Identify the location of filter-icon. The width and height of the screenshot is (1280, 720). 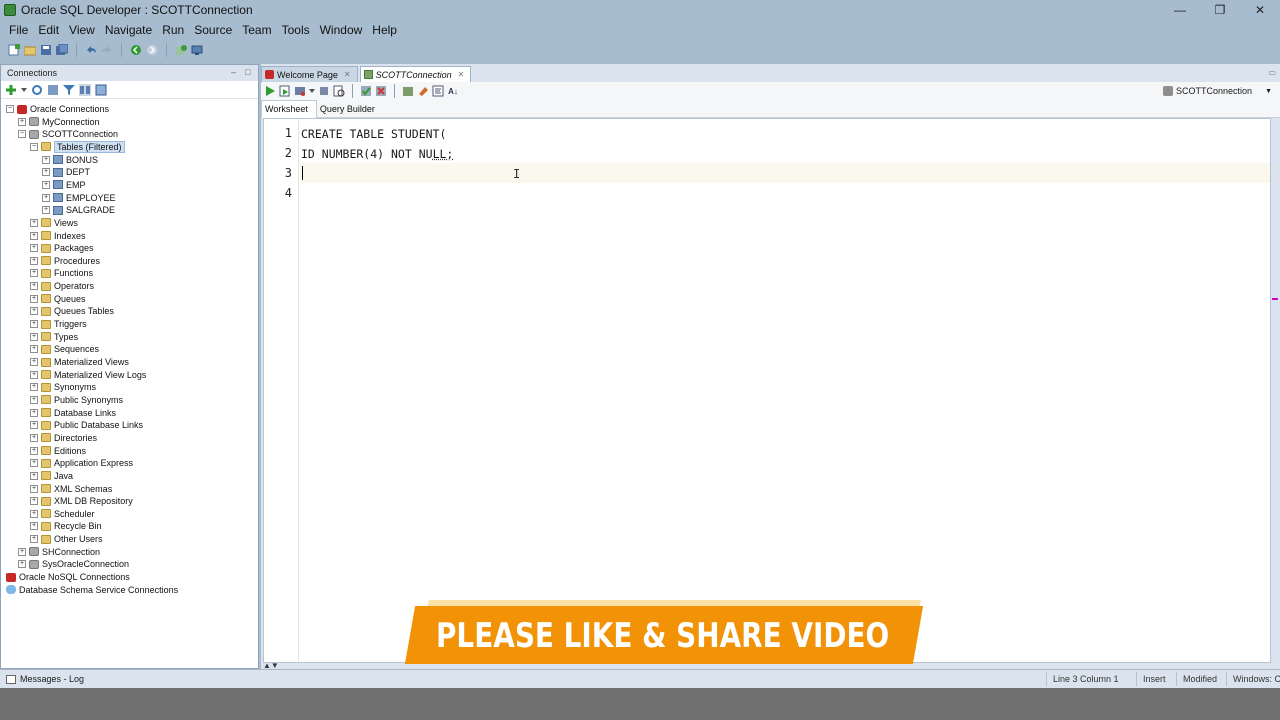
(69, 90).